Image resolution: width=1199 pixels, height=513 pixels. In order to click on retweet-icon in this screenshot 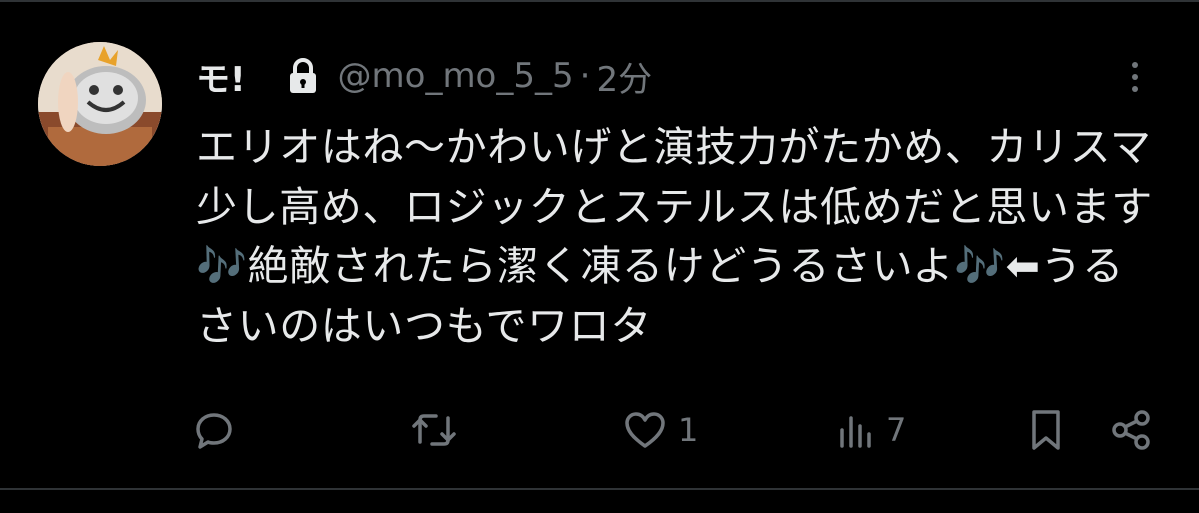, I will do `click(434, 430)`.